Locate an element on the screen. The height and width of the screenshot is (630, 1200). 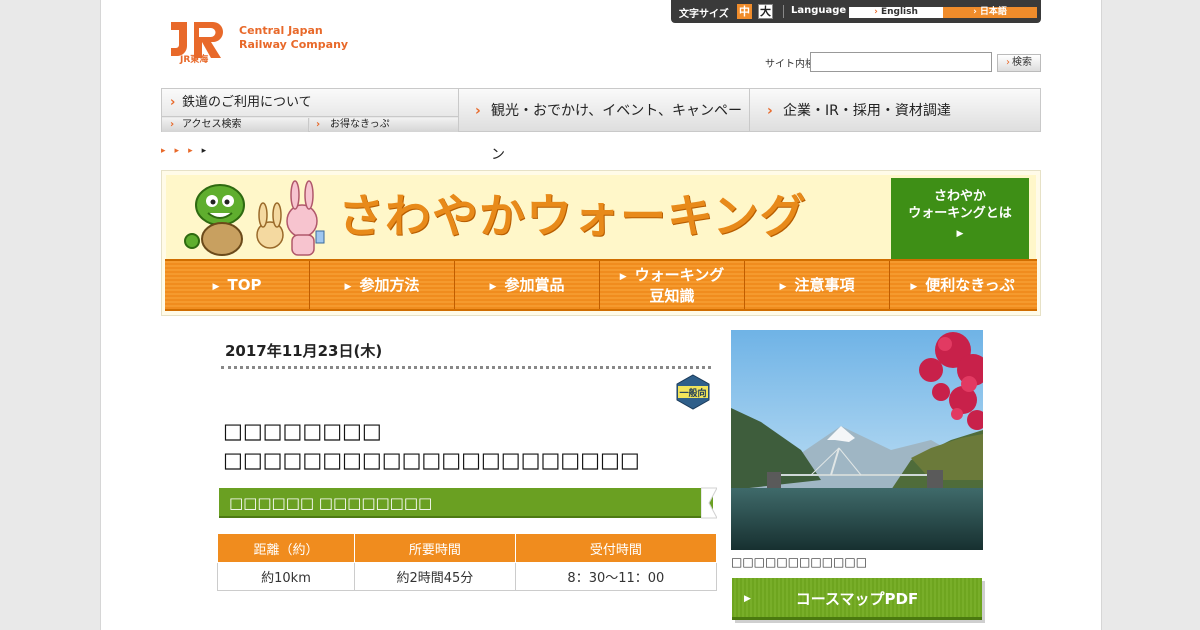
about-line1: さわやか is located at coordinates (959, 196).